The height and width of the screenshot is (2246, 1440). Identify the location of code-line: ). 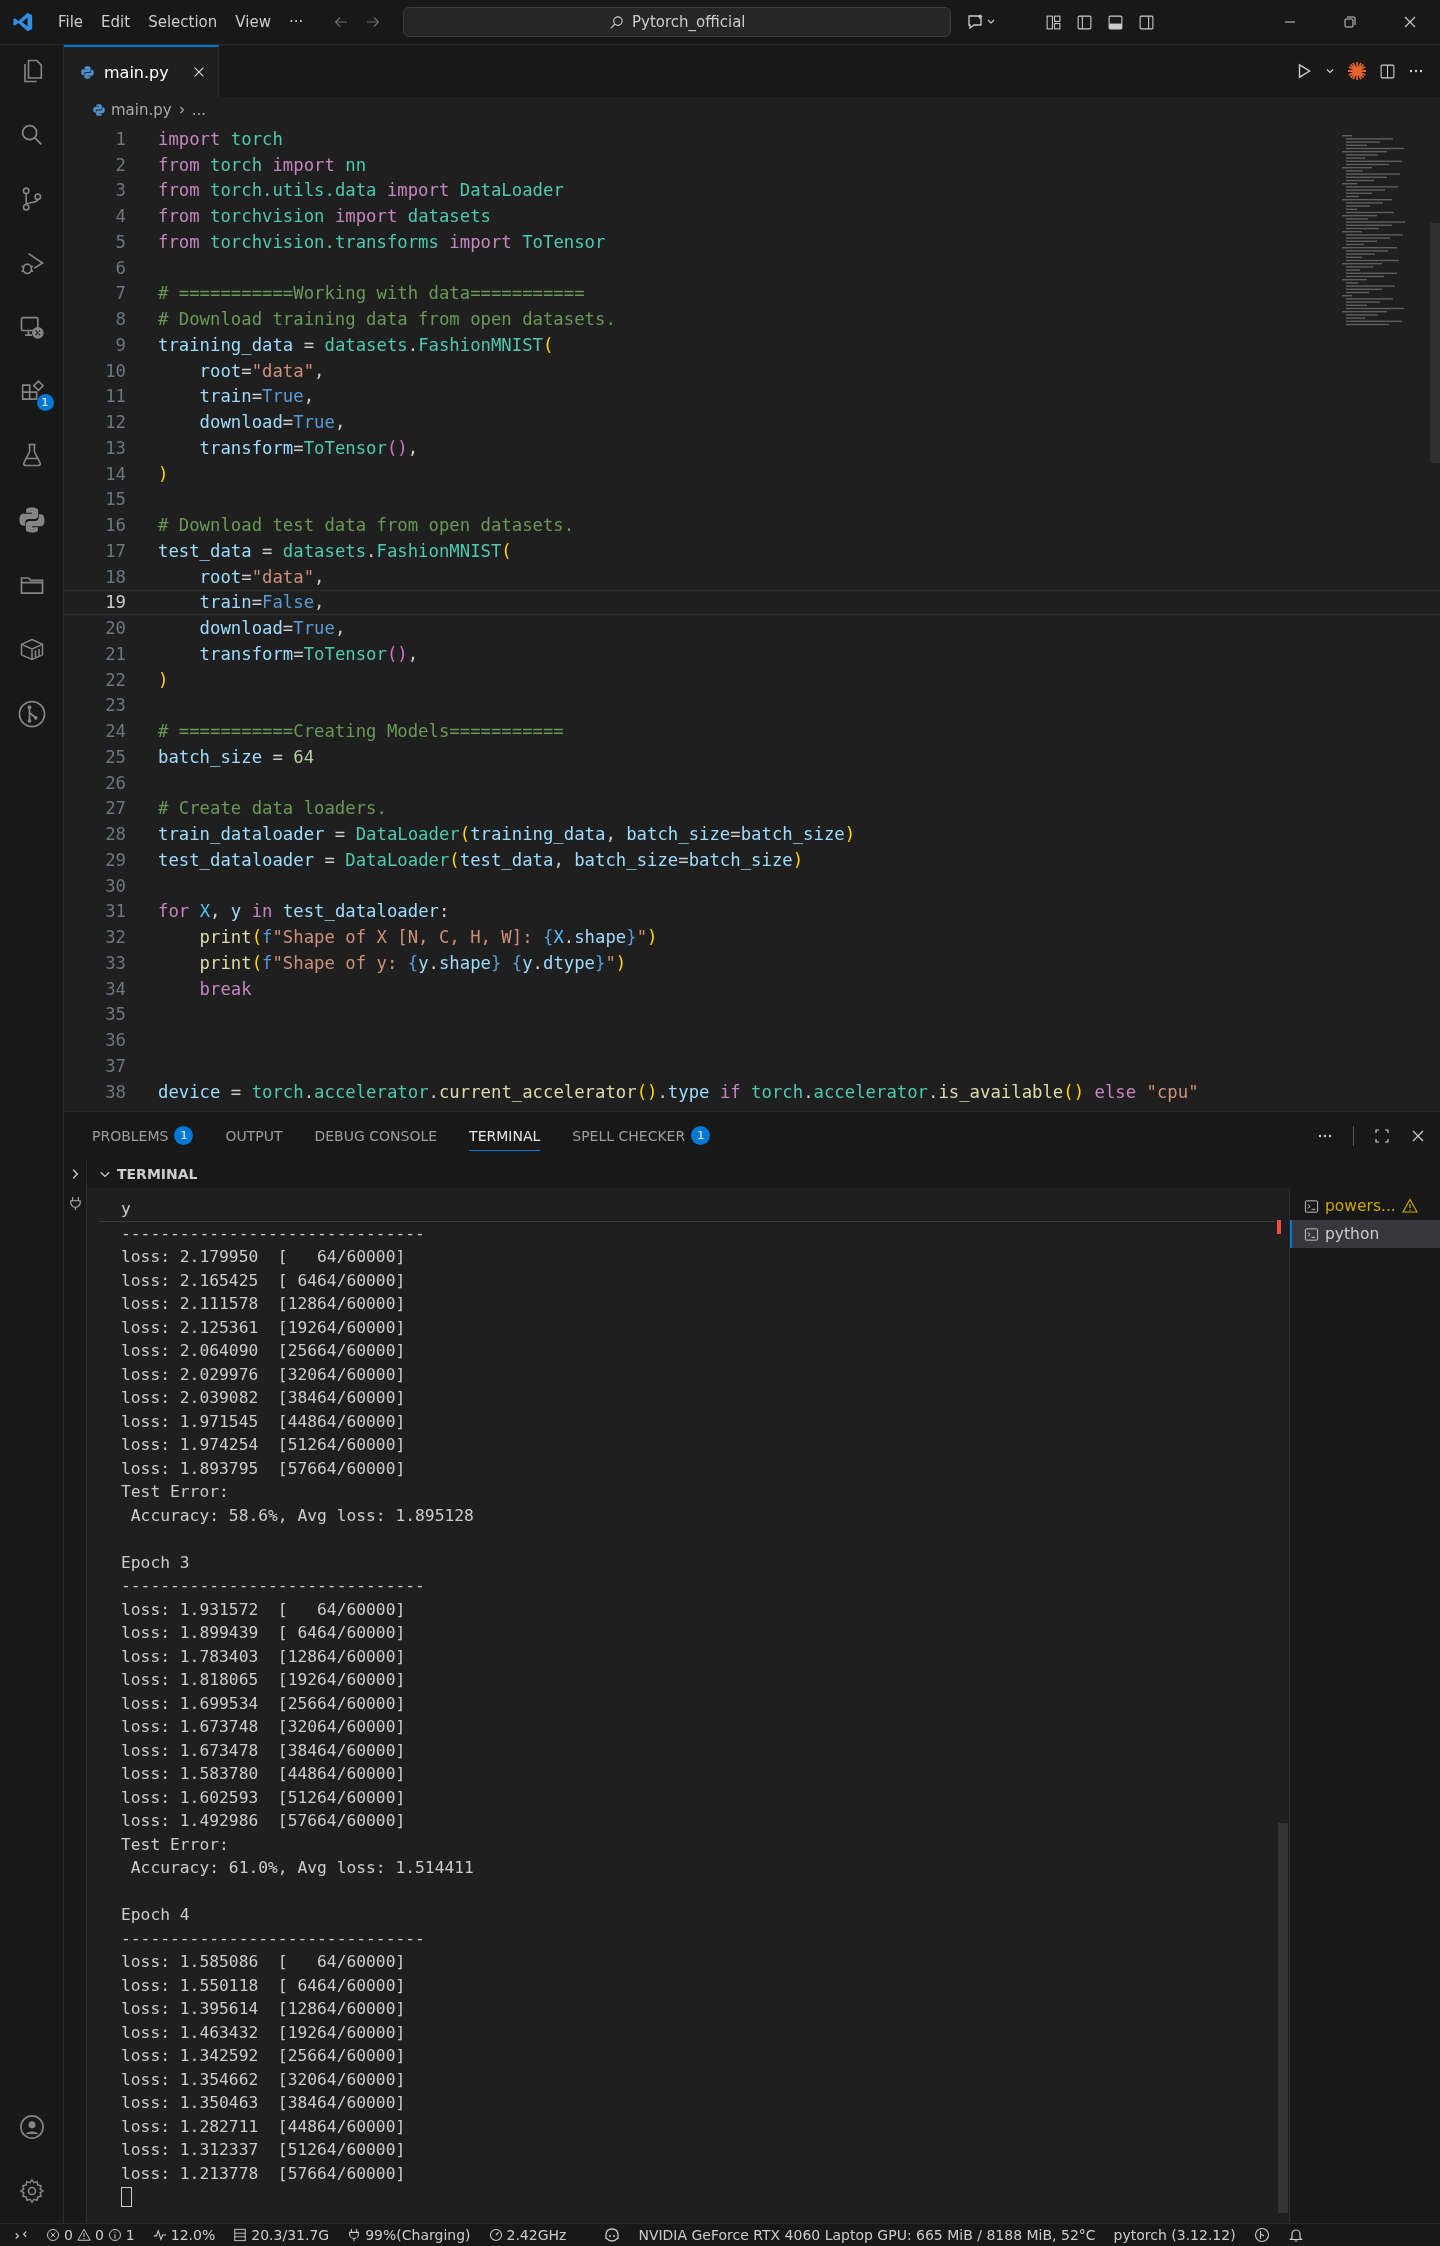
(163, 679).